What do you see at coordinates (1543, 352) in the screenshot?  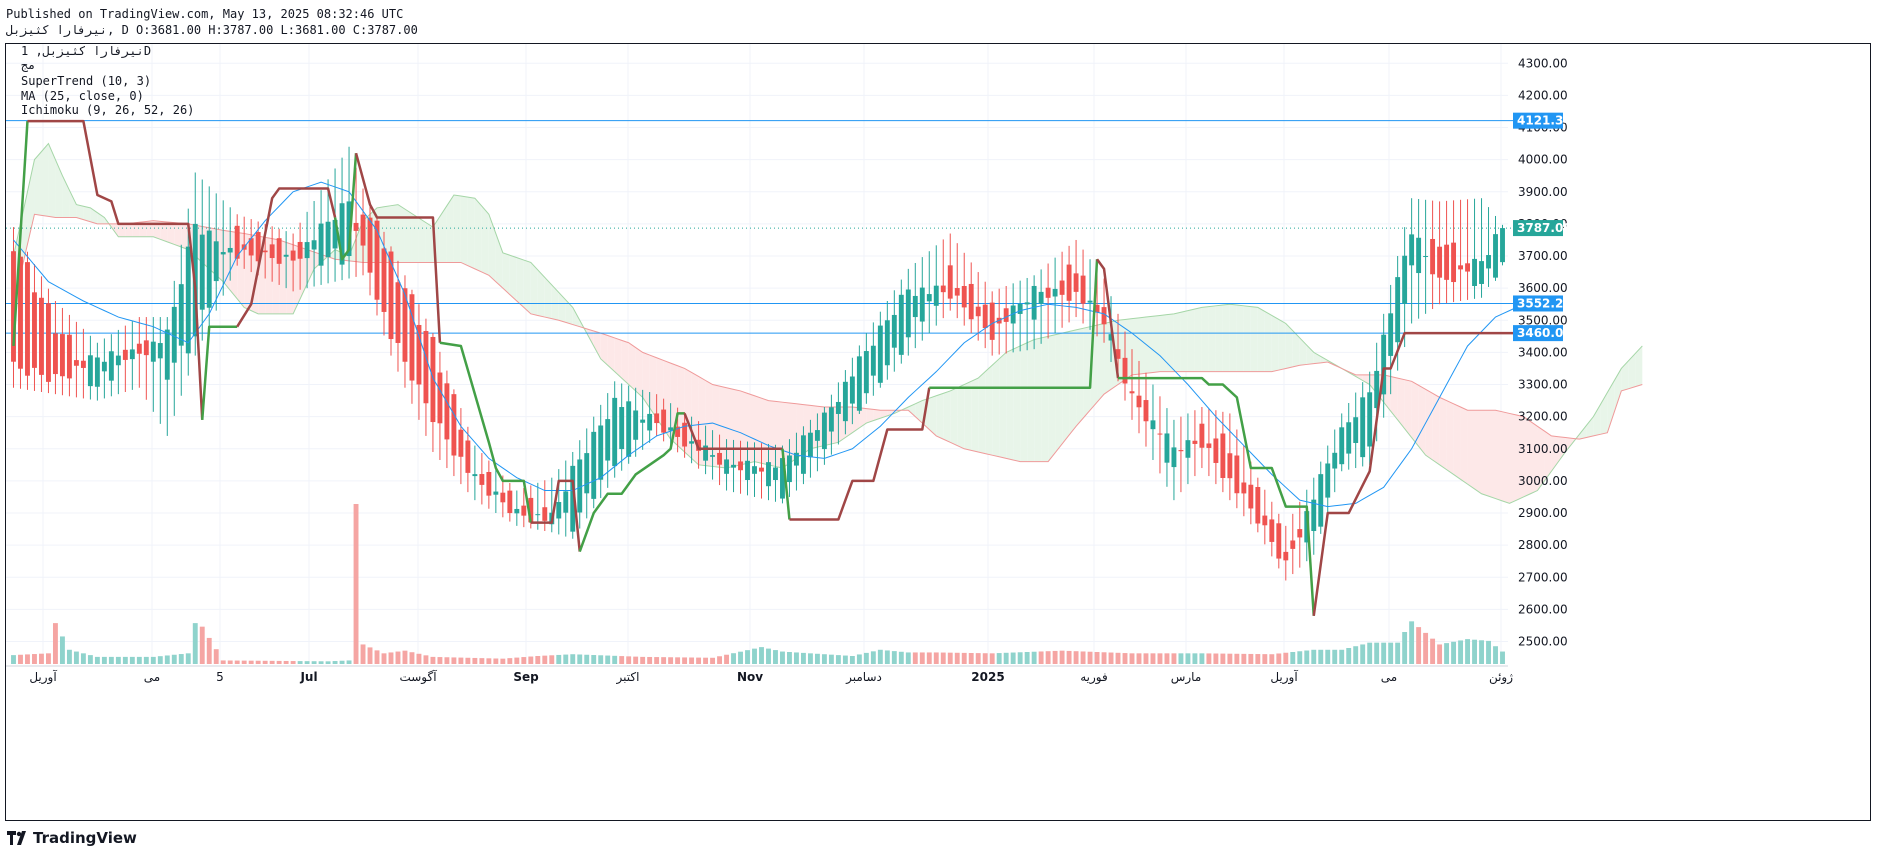 I see `price-axis-tick: 3400.00` at bounding box center [1543, 352].